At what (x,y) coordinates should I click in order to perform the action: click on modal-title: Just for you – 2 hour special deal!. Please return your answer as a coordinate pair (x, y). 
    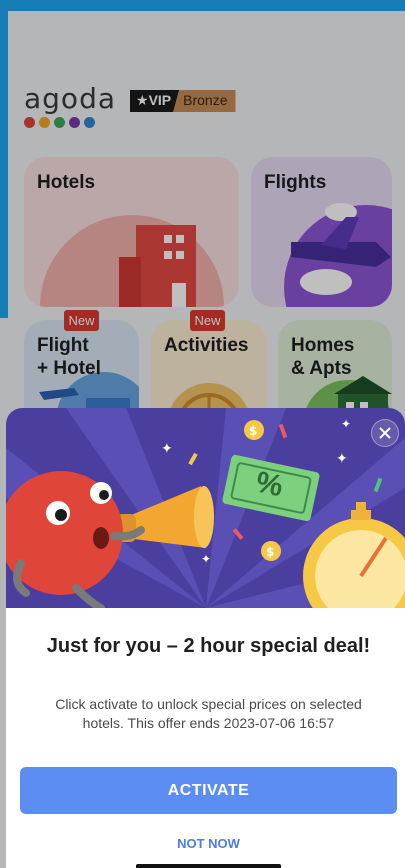
    Looking at the image, I should click on (208, 646).